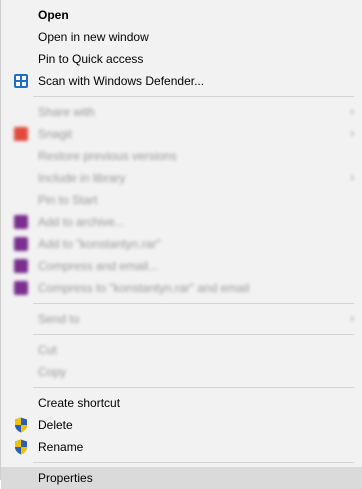 The height and width of the screenshot is (489, 362). I want to click on menu-item-delete-label: Delete, so click(55, 425).